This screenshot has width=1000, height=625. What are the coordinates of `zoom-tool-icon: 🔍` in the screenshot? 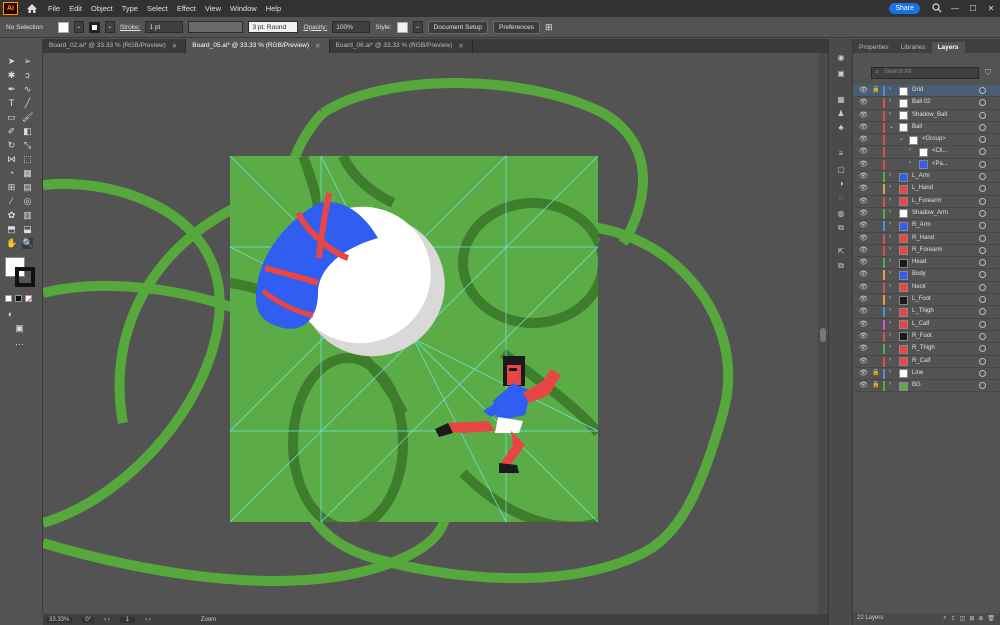 It's located at (27, 243).